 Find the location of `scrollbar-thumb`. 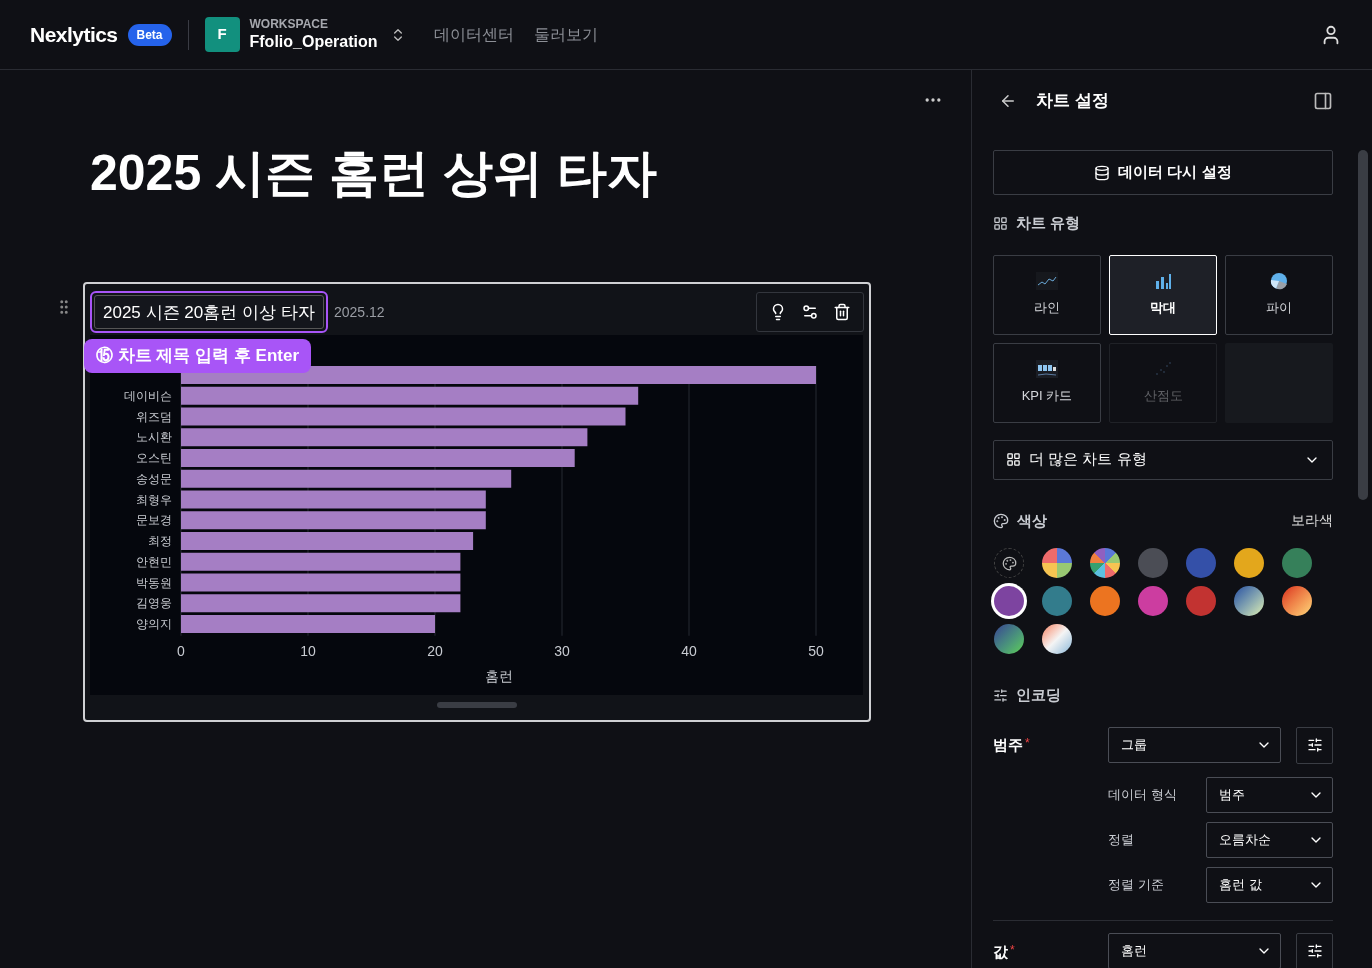

scrollbar-thumb is located at coordinates (477, 705).